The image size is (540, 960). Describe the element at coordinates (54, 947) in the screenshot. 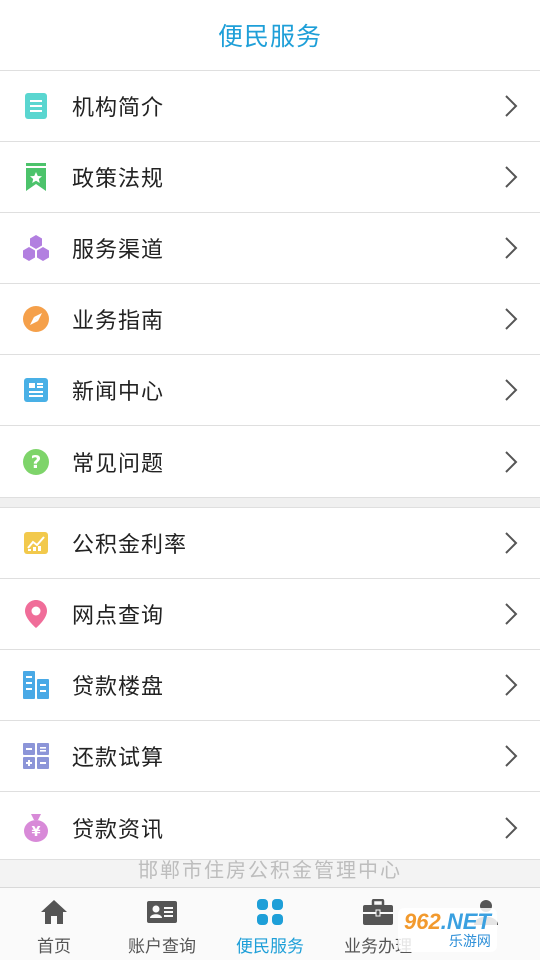

I see `tab-label: 首页` at that location.